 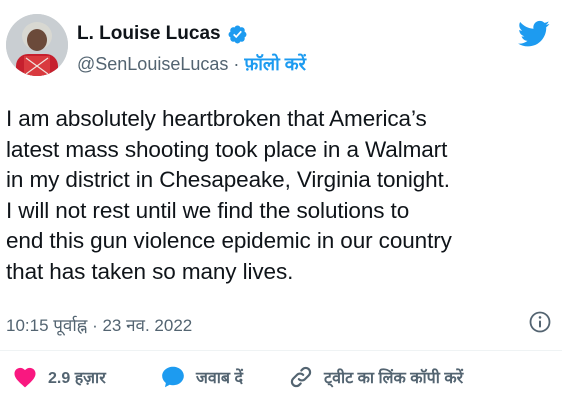 I want to click on avatar, so click(x=37, y=45).